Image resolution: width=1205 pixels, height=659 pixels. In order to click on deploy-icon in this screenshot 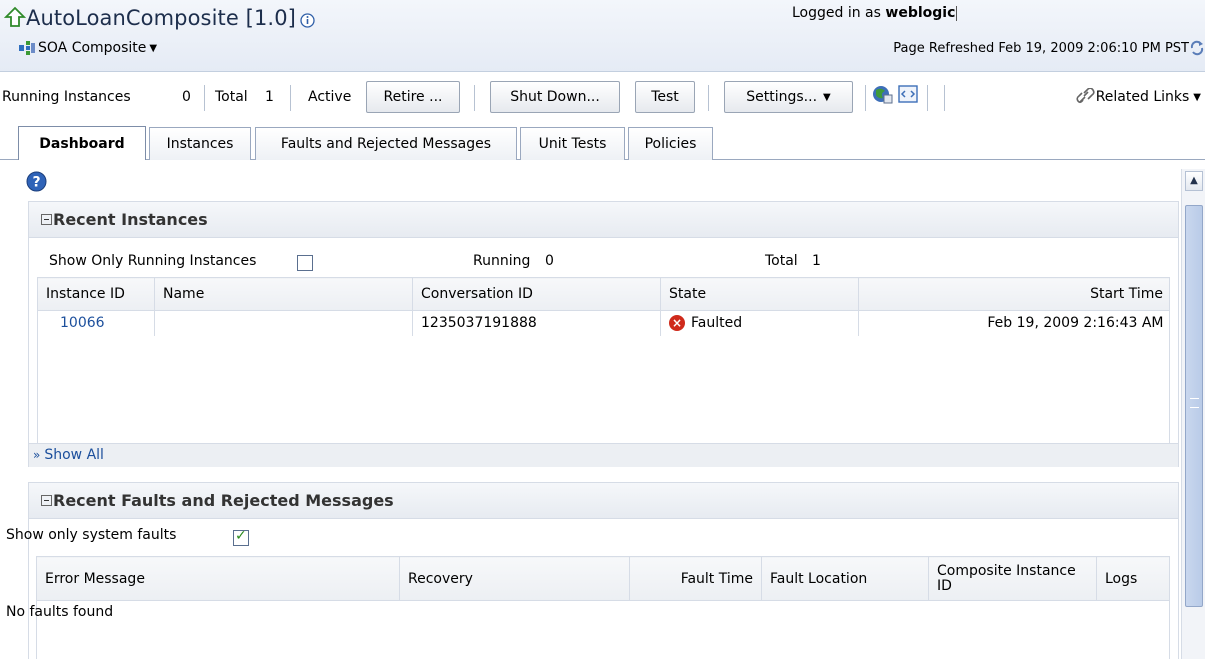, I will do `click(882, 94)`.